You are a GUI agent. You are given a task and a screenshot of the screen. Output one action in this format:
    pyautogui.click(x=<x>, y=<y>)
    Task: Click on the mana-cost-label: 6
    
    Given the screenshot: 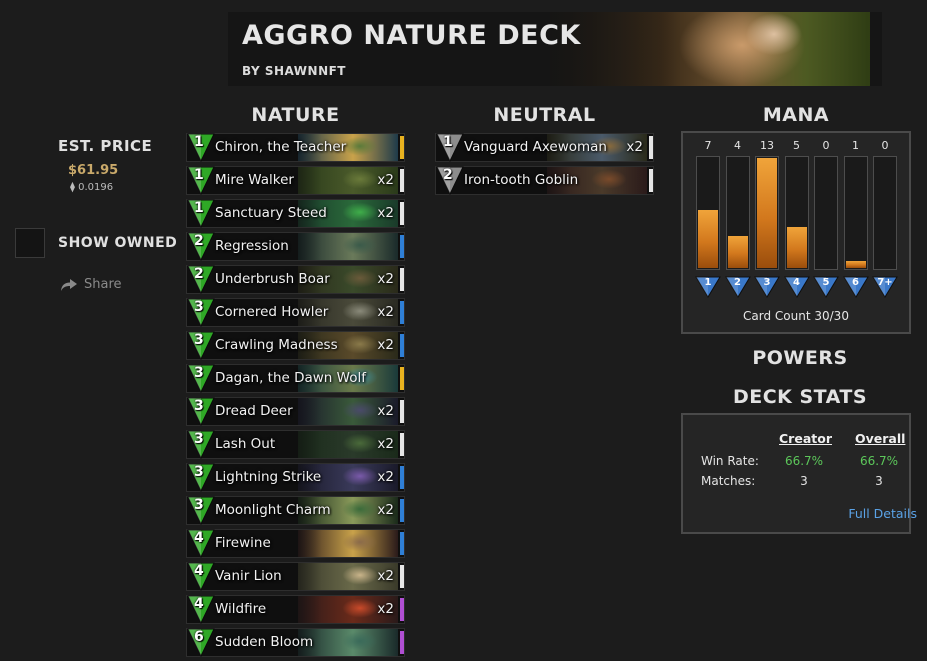 What is the action you would take?
    pyautogui.click(x=855, y=282)
    